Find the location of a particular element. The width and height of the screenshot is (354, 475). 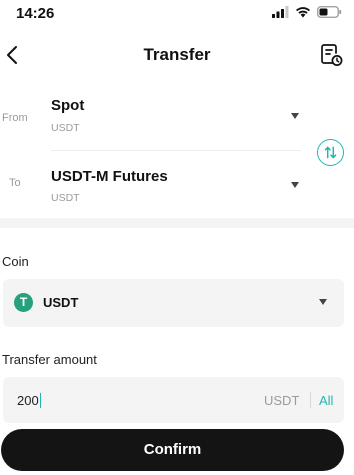

page-title: Transfer is located at coordinates (177, 54).